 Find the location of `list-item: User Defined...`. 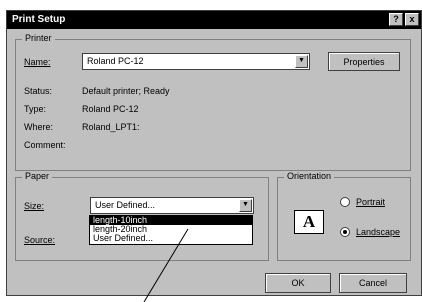

list-item: User Defined... is located at coordinates (171, 238).